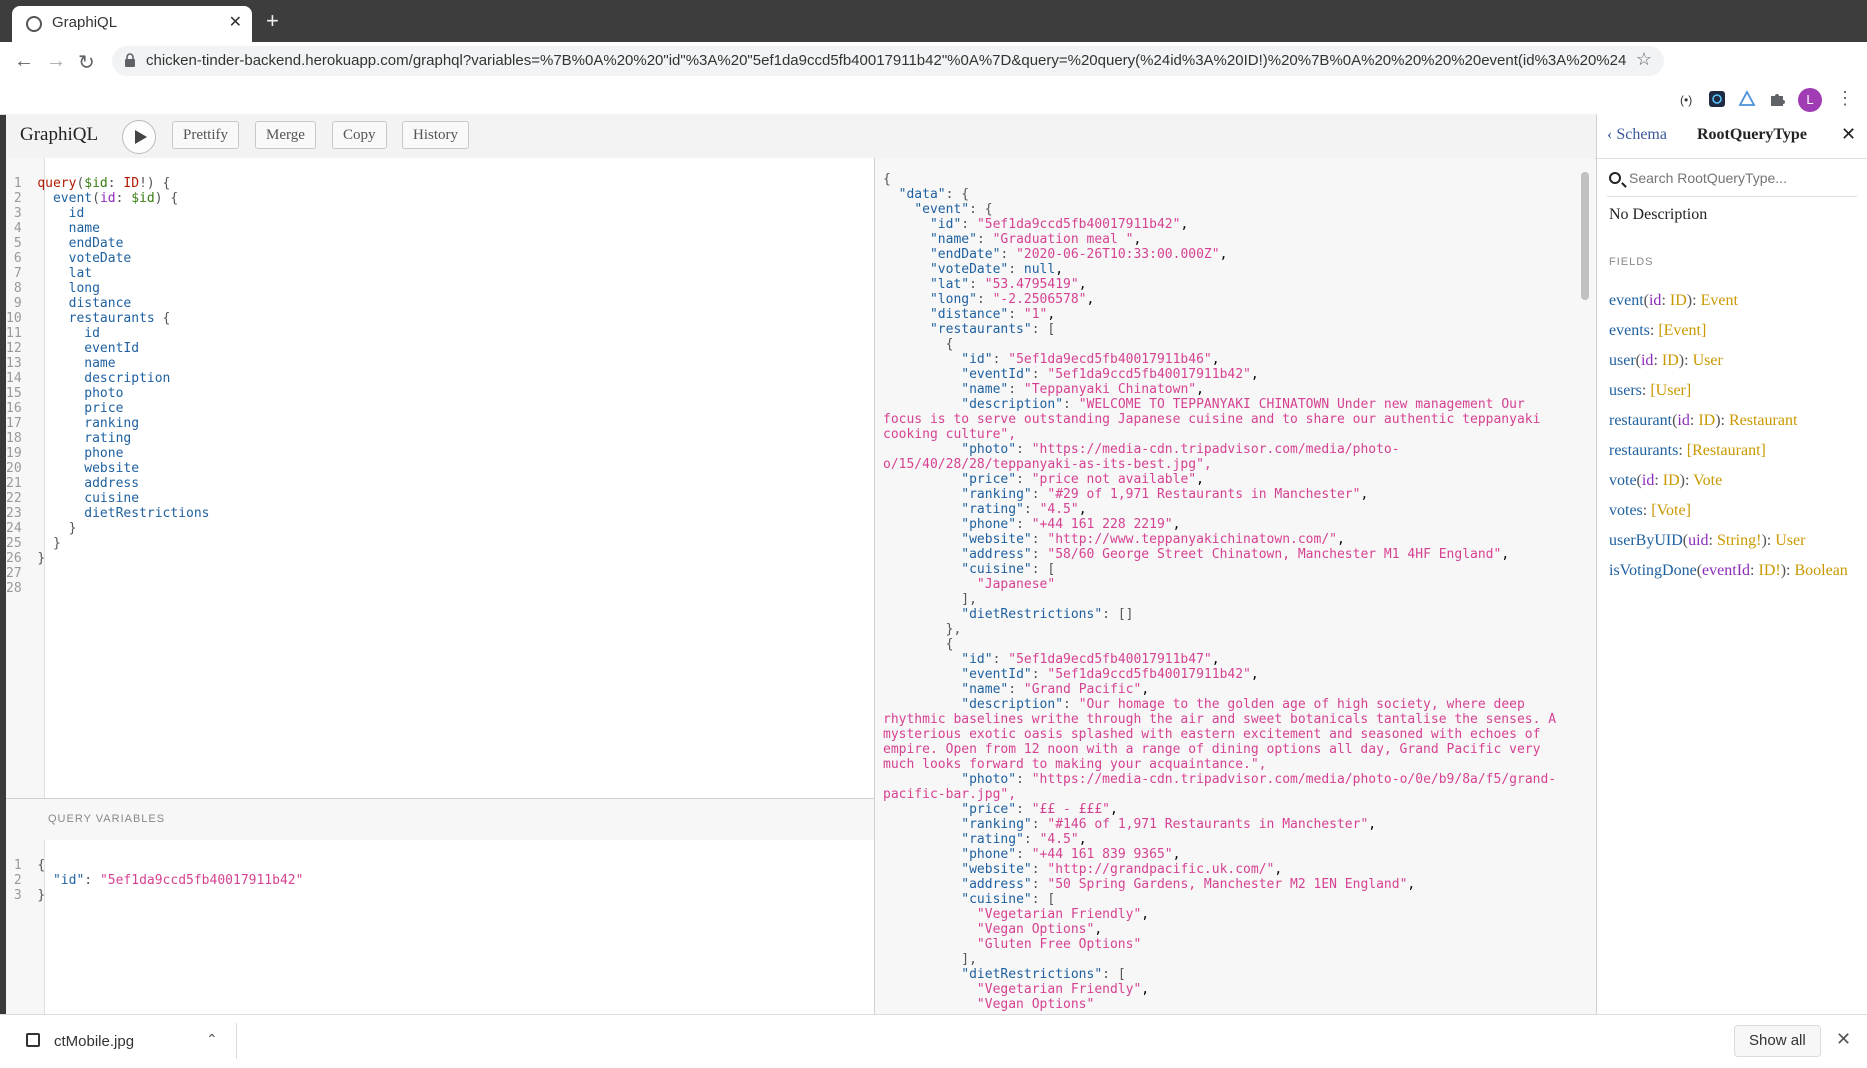 This screenshot has width=1867, height=1068. What do you see at coordinates (14, 588) in the screenshot?
I see `line-number: 28` at bounding box center [14, 588].